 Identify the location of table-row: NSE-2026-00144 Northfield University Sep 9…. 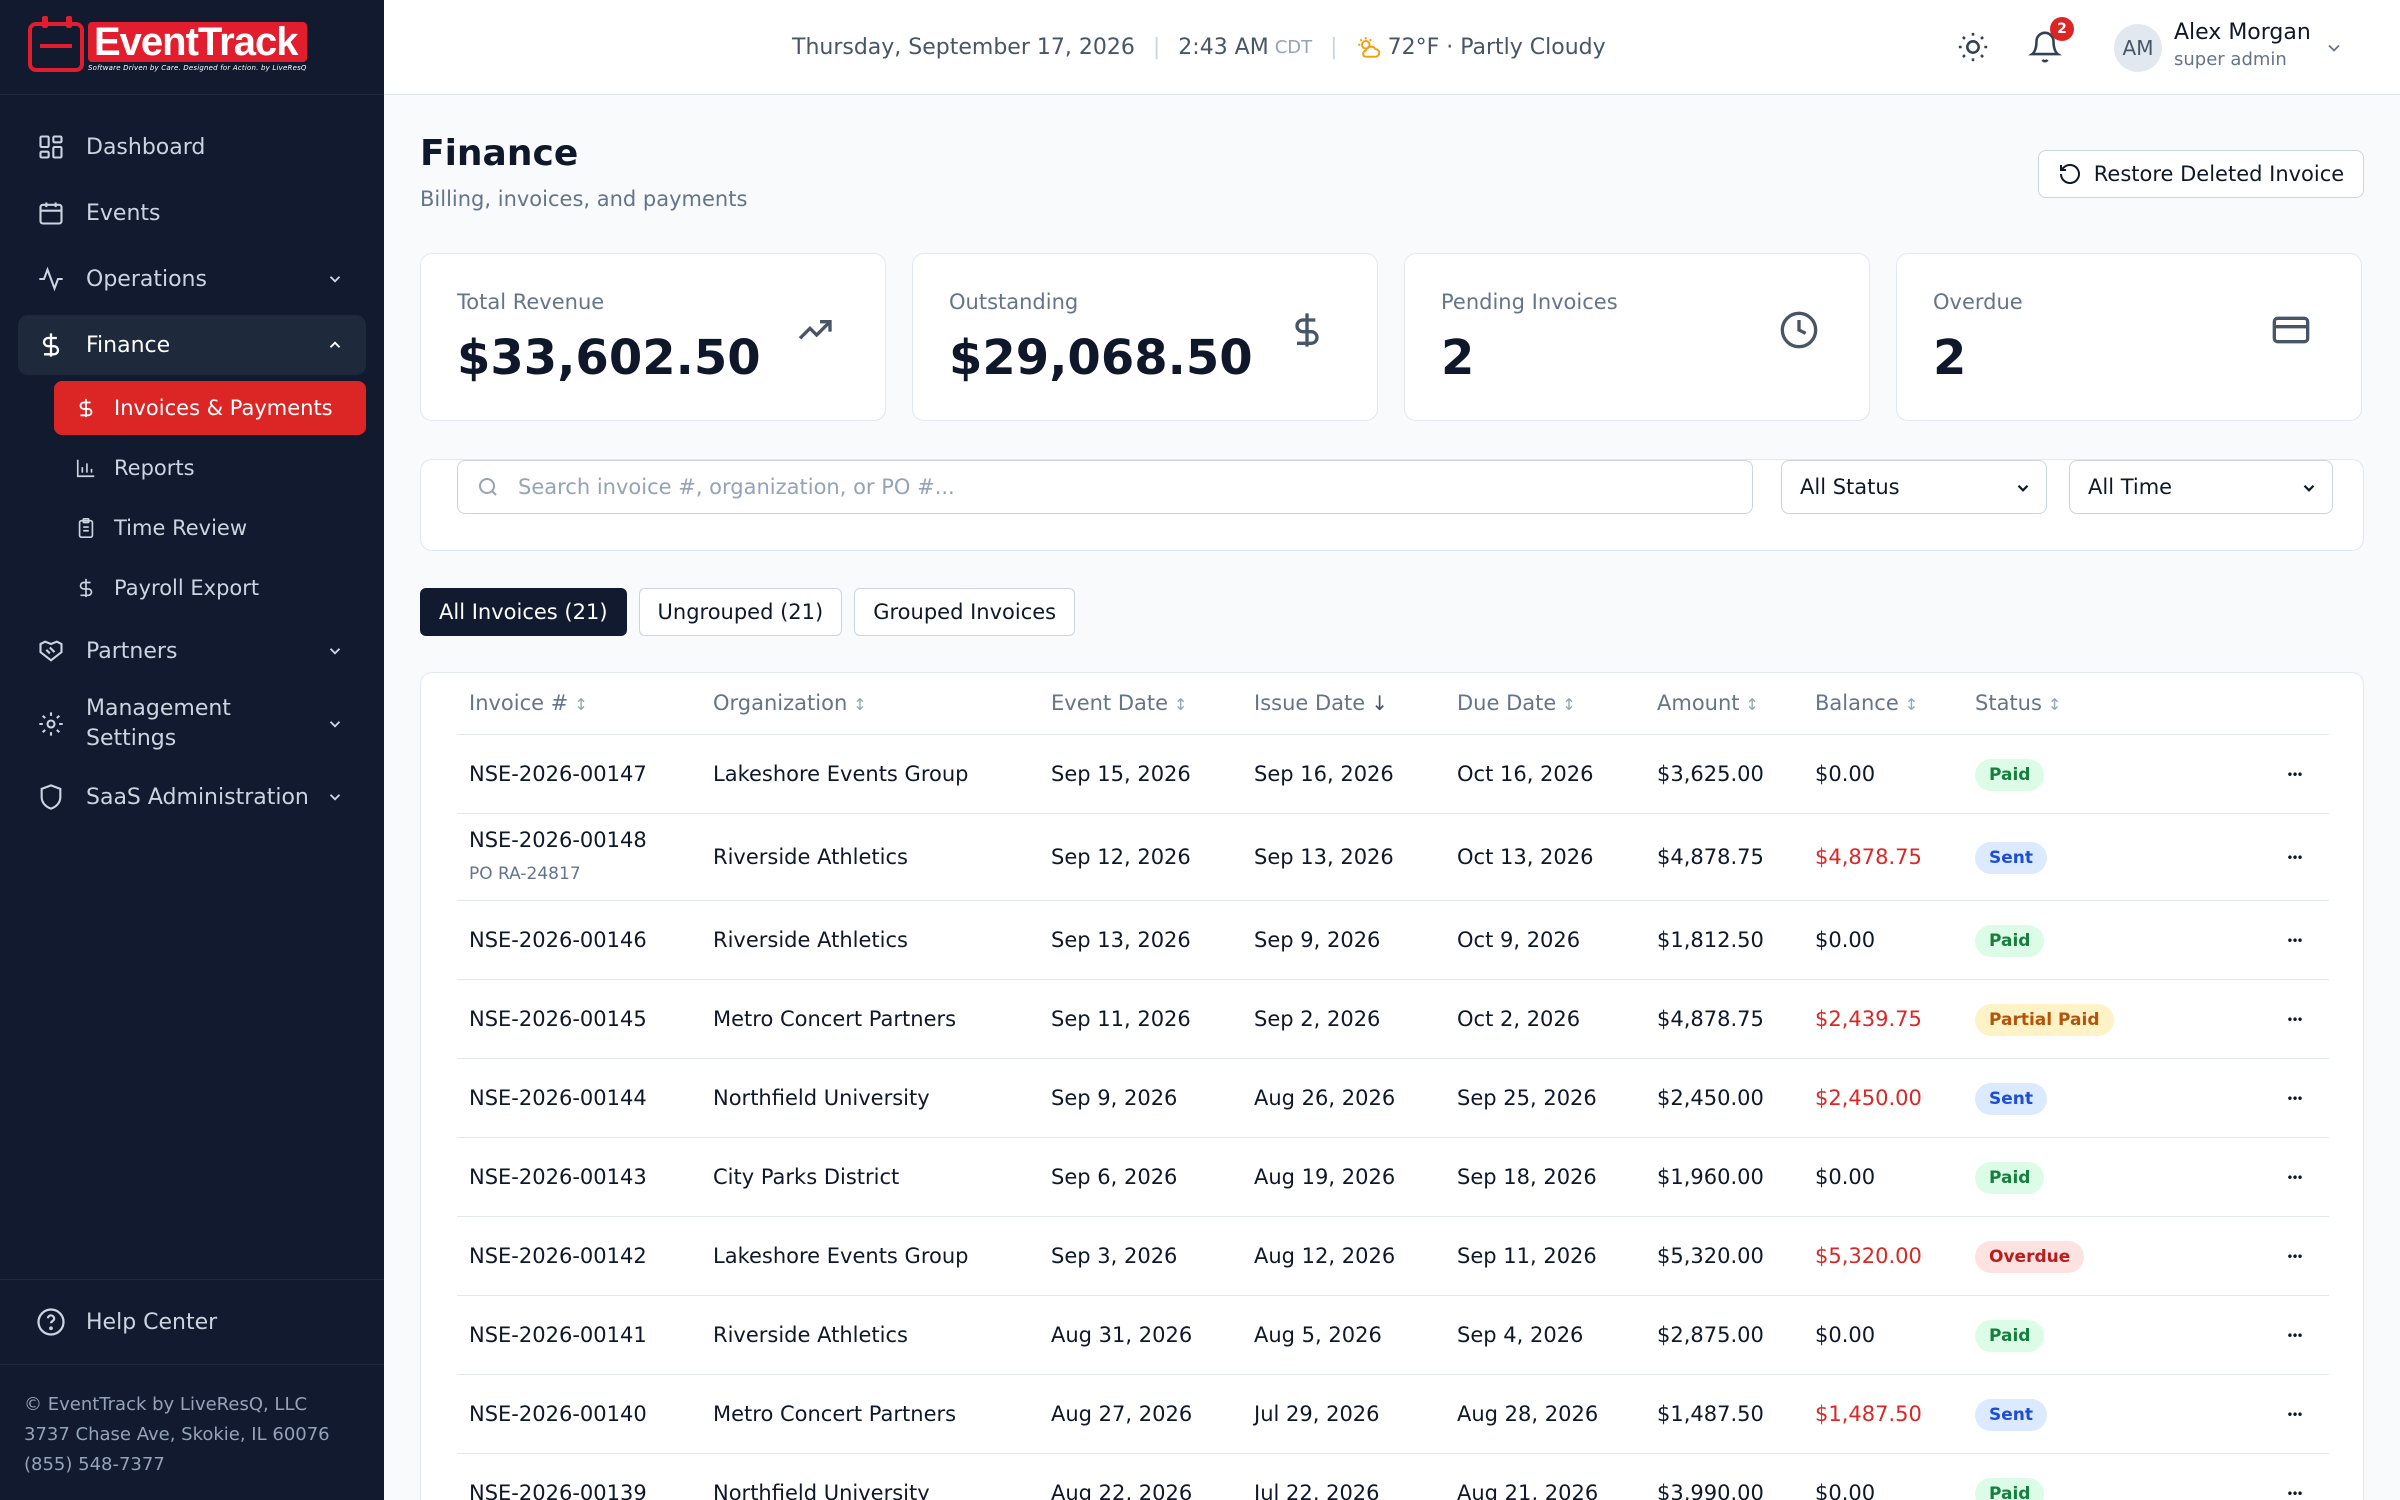
(1393, 1098).